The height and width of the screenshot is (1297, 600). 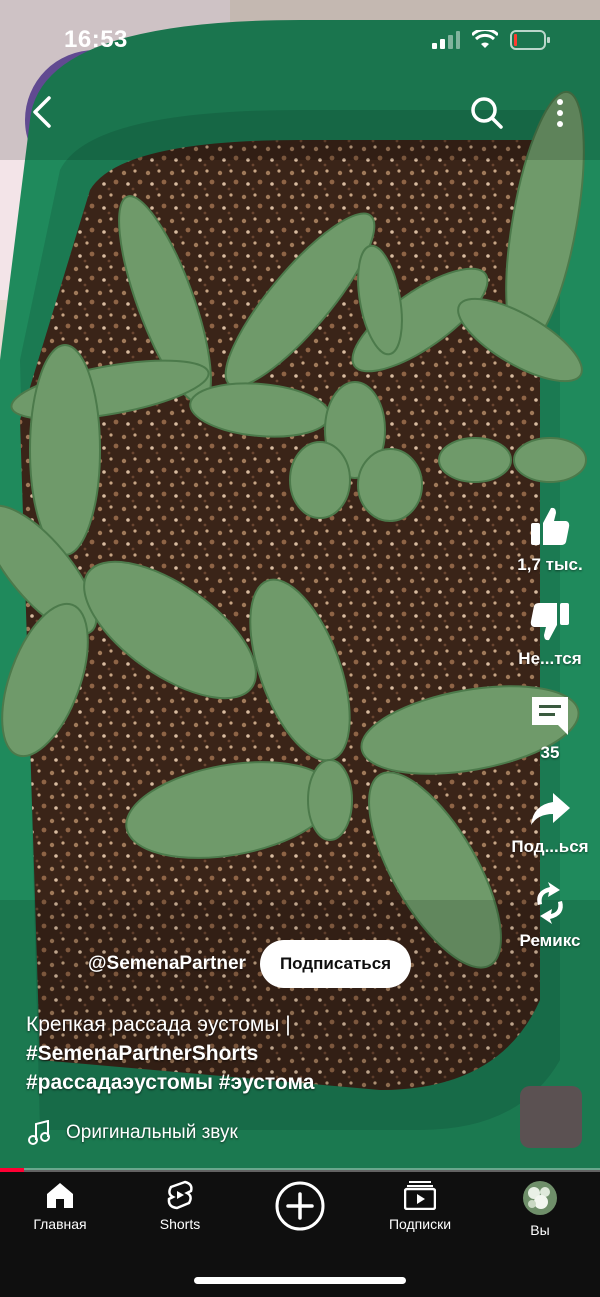 I want to click on nav-subscriptions-label: Подписки, so click(x=420, y=1224).